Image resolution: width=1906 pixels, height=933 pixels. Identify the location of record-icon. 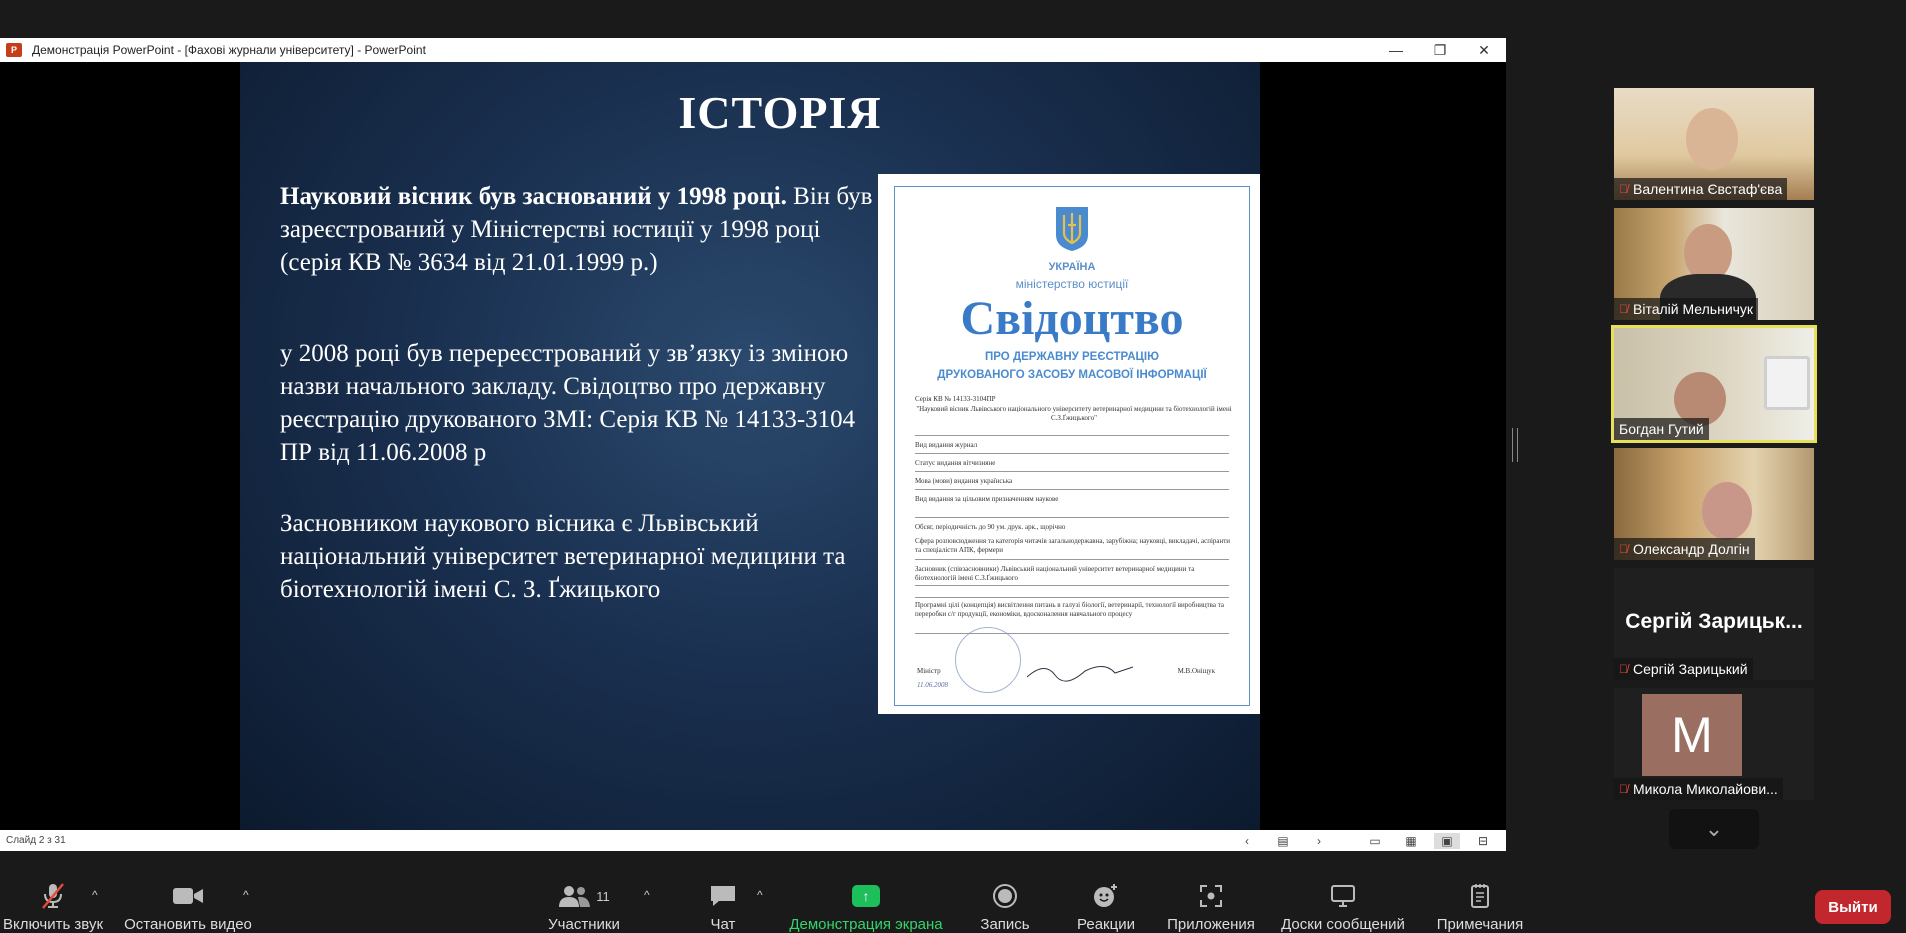
(1005, 896).